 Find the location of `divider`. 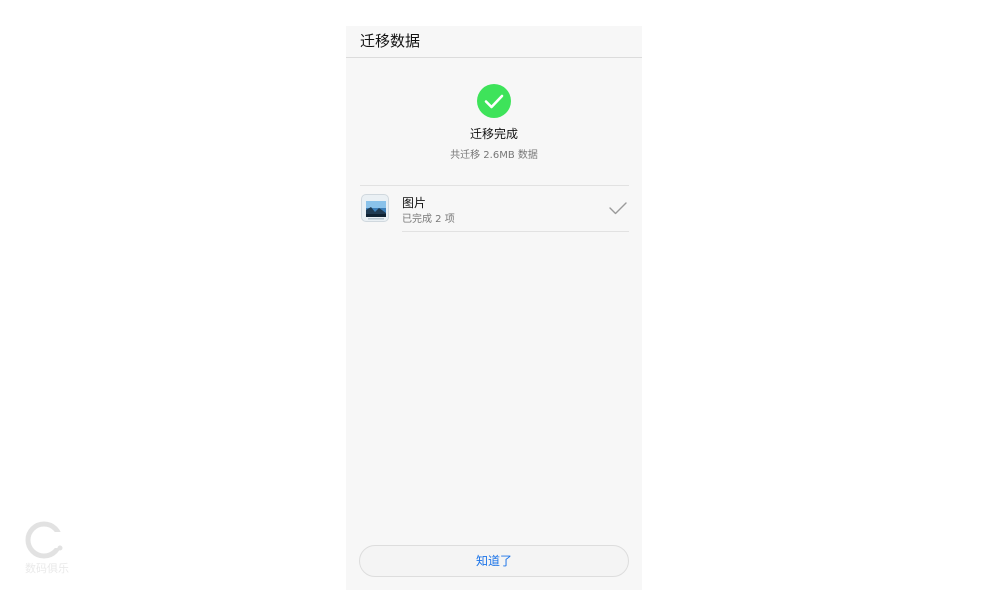

divider is located at coordinates (515, 231).